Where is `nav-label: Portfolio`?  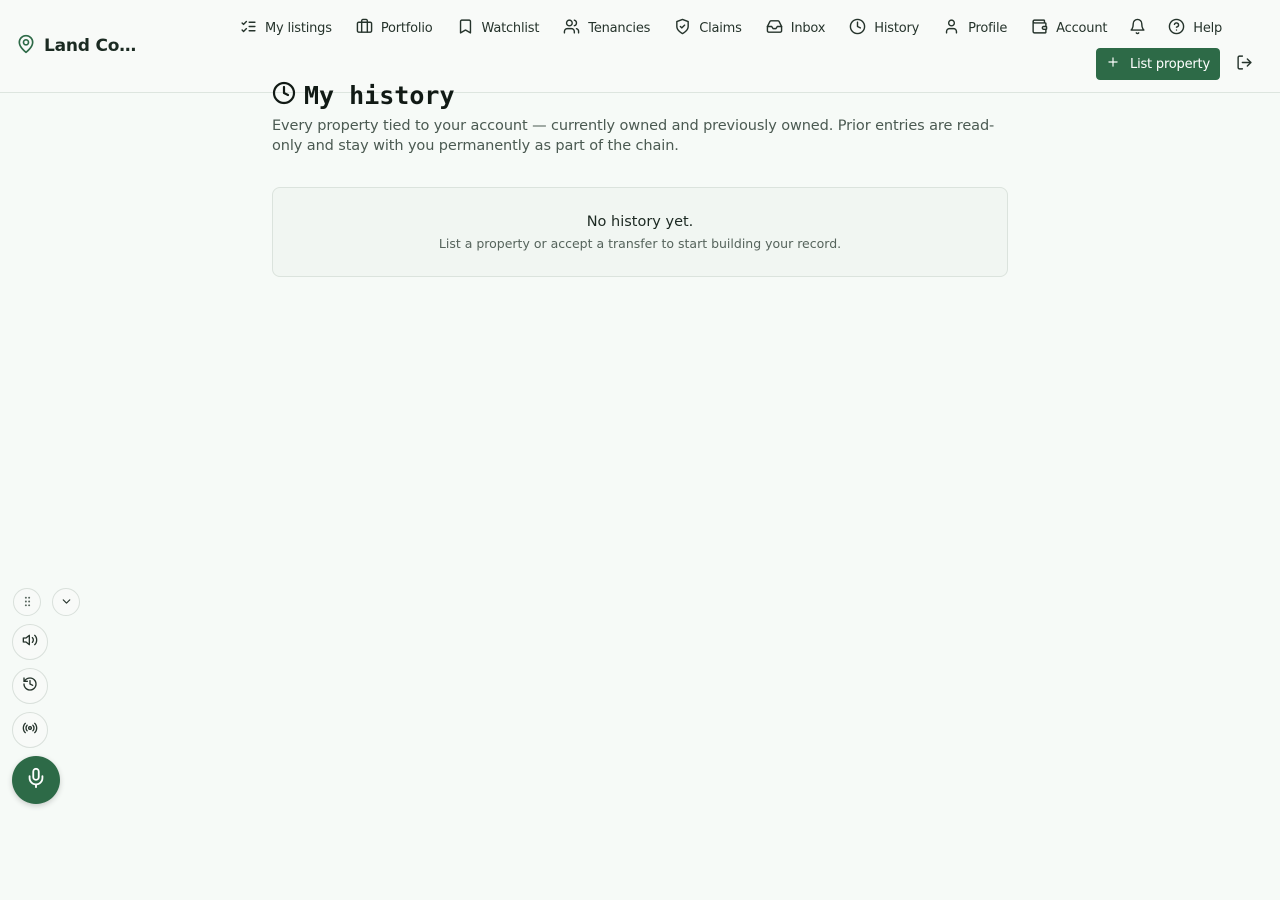 nav-label: Portfolio is located at coordinates (406, 28).